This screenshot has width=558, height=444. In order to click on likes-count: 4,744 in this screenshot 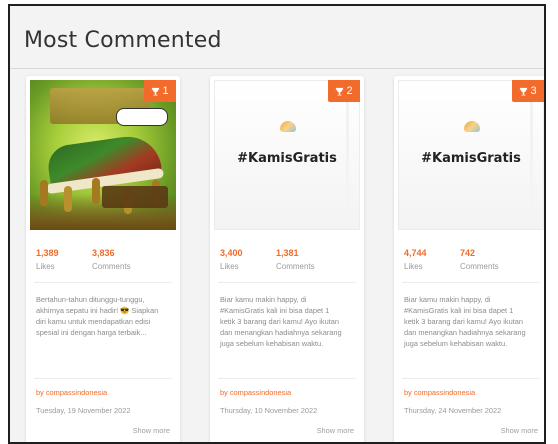, I will do `click(415, 253)`.